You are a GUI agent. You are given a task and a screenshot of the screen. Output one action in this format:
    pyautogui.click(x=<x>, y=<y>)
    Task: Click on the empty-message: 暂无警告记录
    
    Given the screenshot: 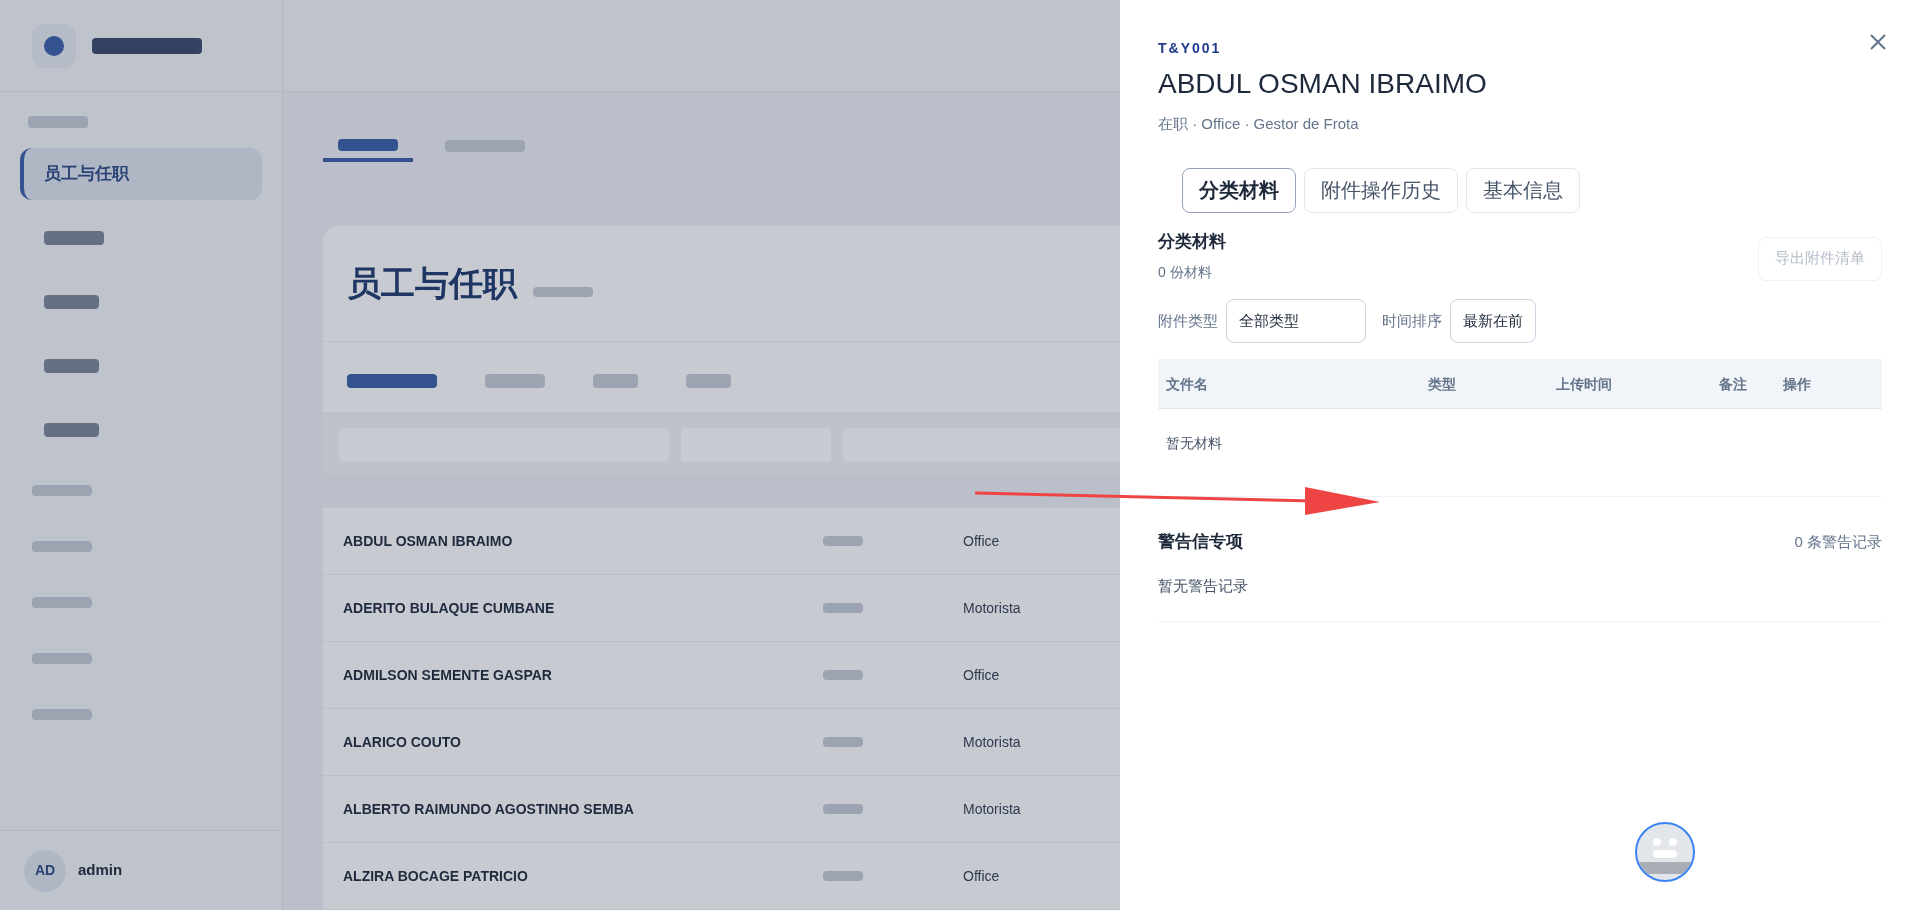 What is the action you would take?
    pyautogui.click(x=1203, y=585)
    